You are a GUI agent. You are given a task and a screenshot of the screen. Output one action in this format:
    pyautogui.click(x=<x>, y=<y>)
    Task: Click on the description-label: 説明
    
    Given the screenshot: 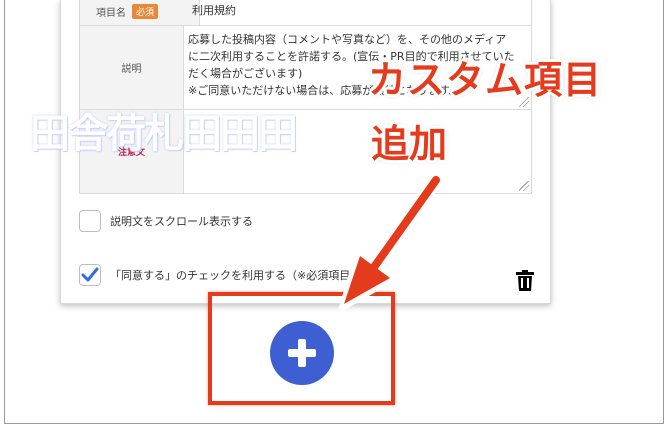 What is the action you would take?
    pyautogui.click(x=132, y=67)
    